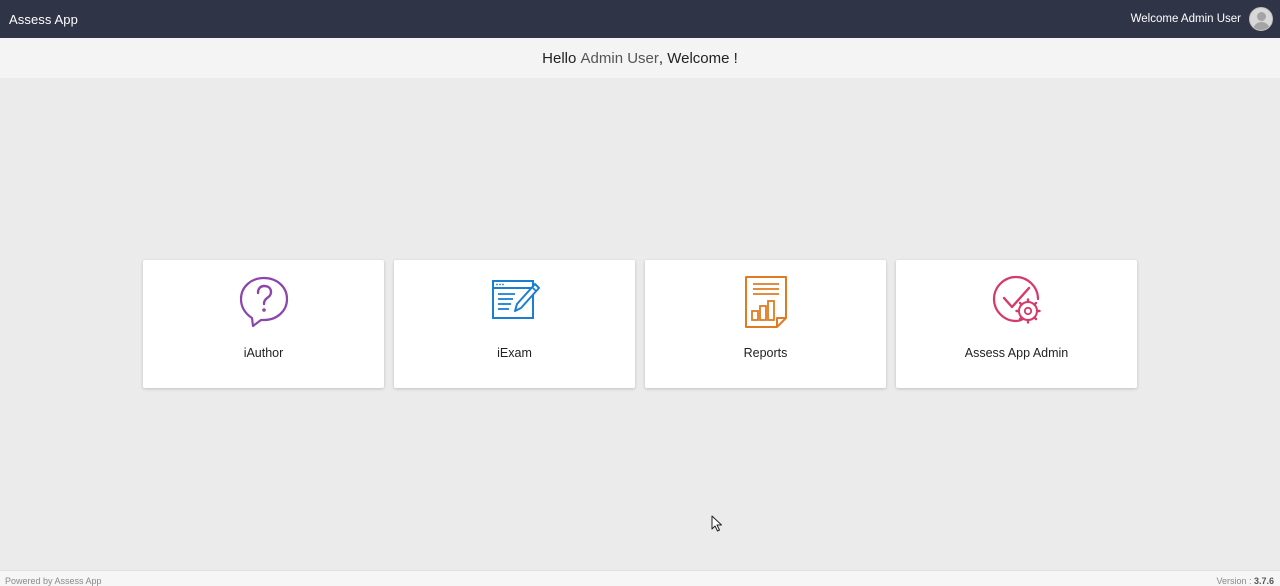 Image resolution: width=1280 pixels, height=586 pixels. Describe the element at coordinates (263, 302) in the screenshot. I see `question-bubble-icon` at that location.